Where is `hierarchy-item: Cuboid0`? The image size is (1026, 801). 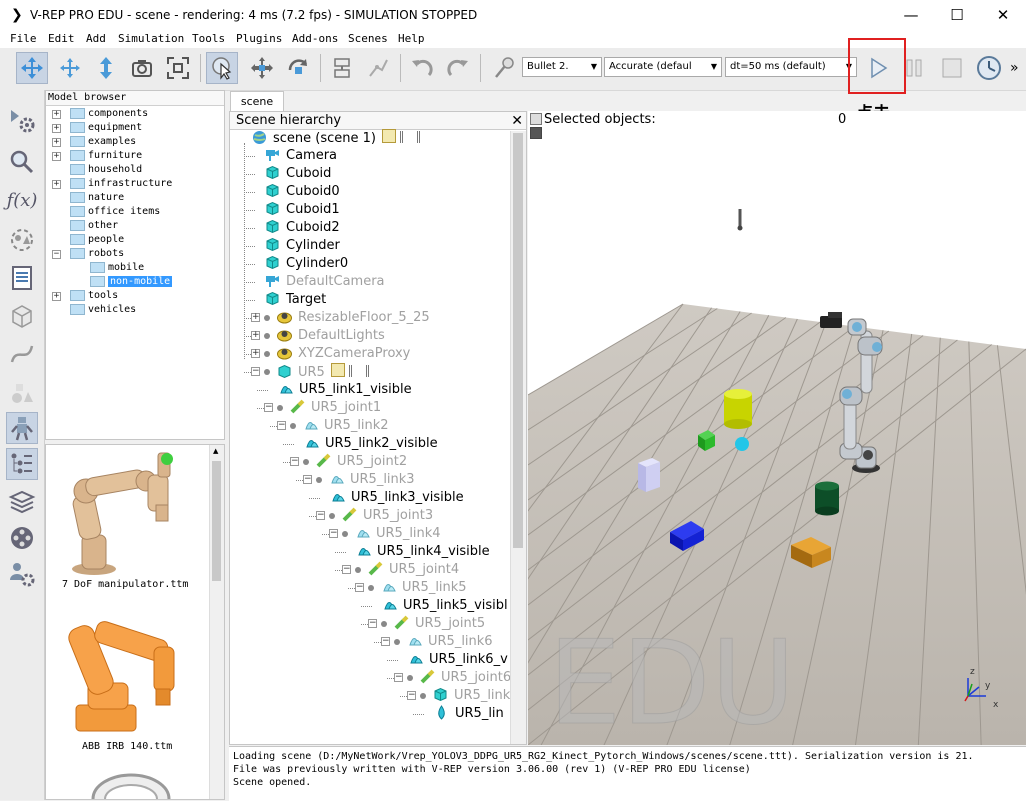 hierarchy-item: Cuboid0 is located at coordinates (302, 192).